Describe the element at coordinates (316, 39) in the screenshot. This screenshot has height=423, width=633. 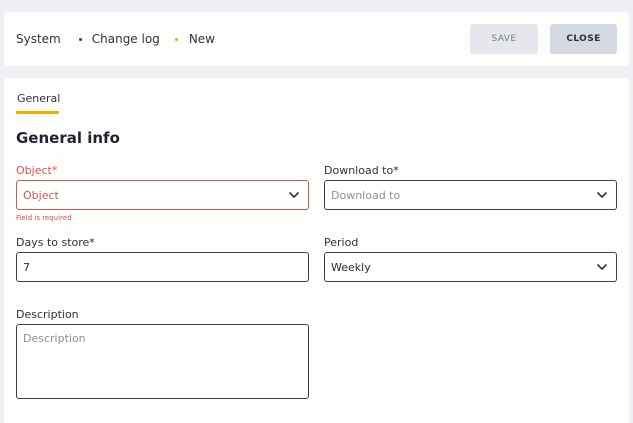
I see `top-bar: System Change log New SAVE CLOSE` at that location.